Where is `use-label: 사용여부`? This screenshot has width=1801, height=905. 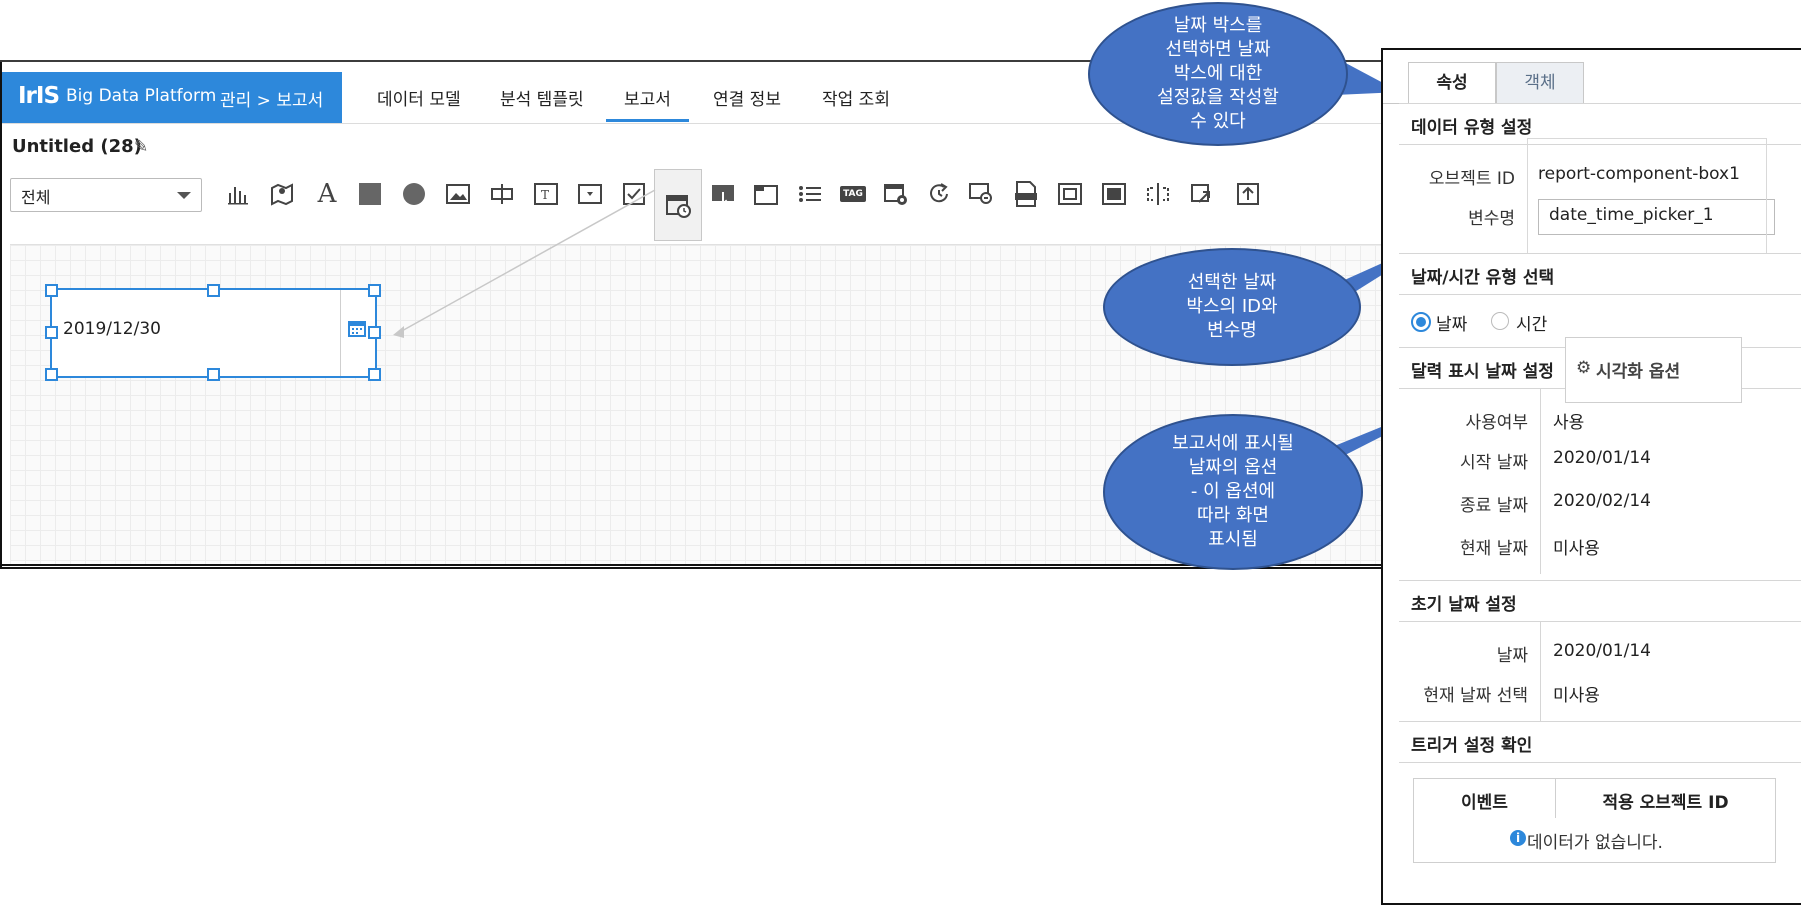 use-label: 사용여부 is located at coordinates (1496, 423).